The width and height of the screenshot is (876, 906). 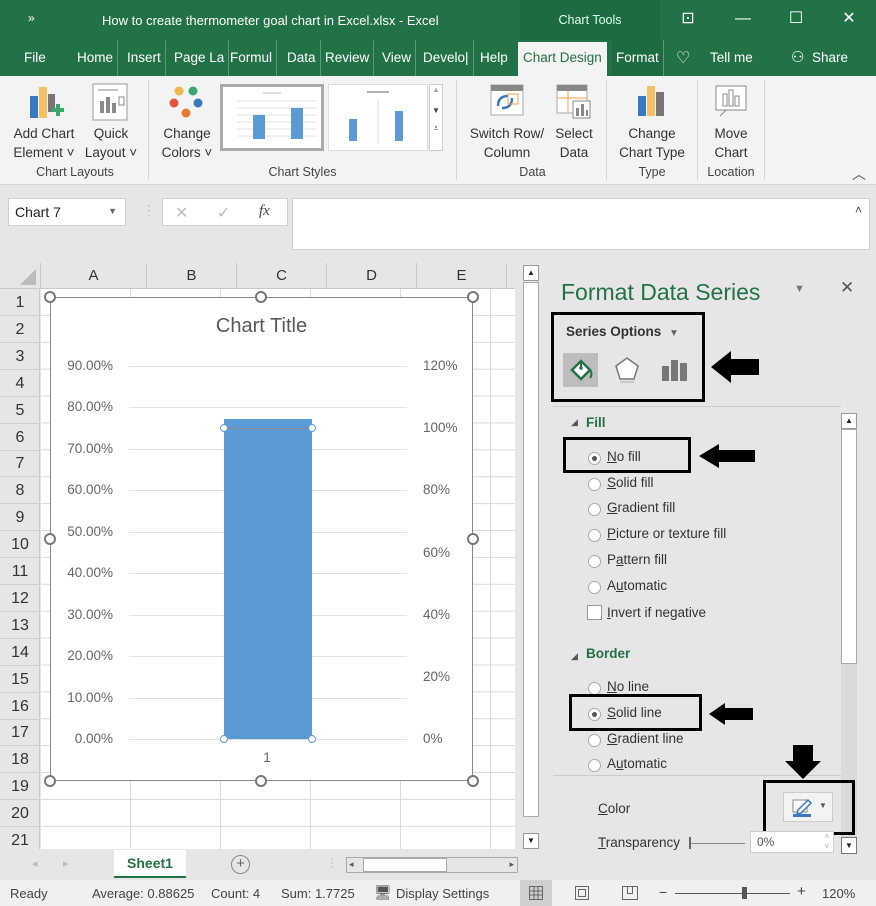 I want to click on resize-handle-left, so click(x=50, y=539).